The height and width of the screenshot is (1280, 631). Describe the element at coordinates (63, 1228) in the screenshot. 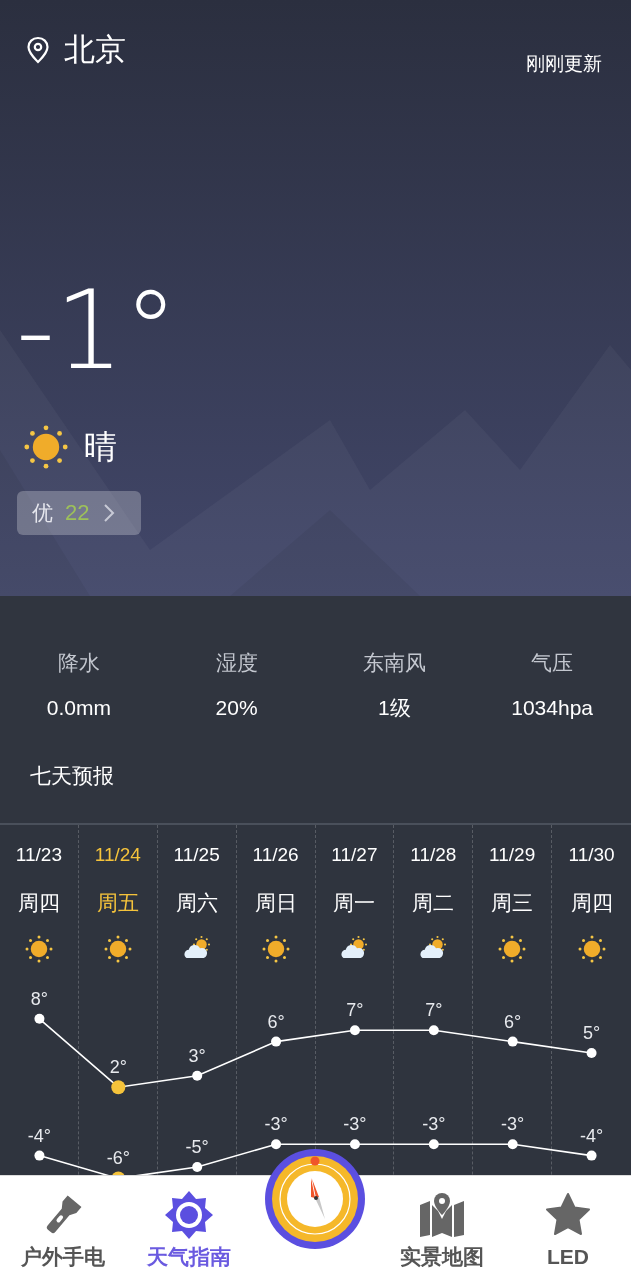

I see `nav-tab: 户外手电` at that location.